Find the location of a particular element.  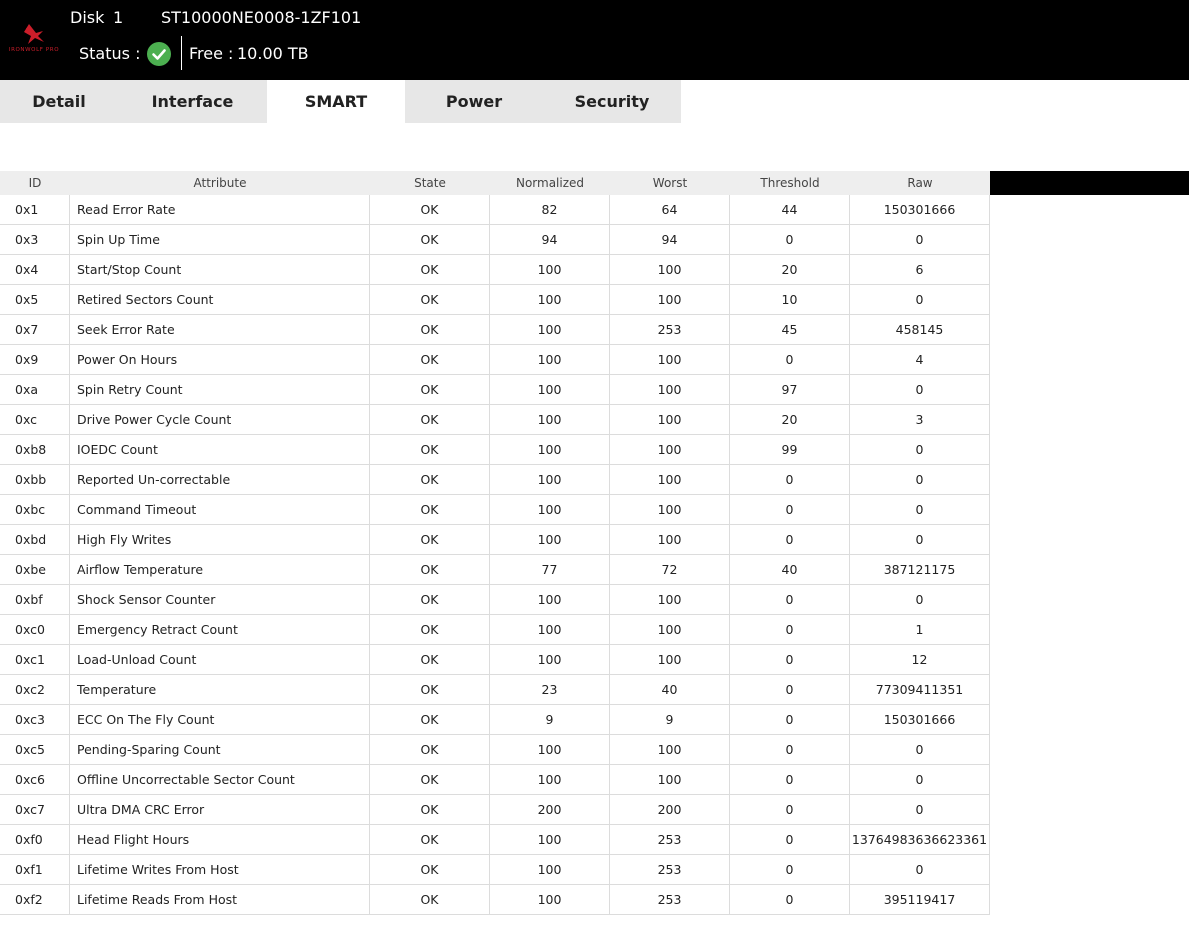

cell-raw: 12 is located at coordinates (920, 660).